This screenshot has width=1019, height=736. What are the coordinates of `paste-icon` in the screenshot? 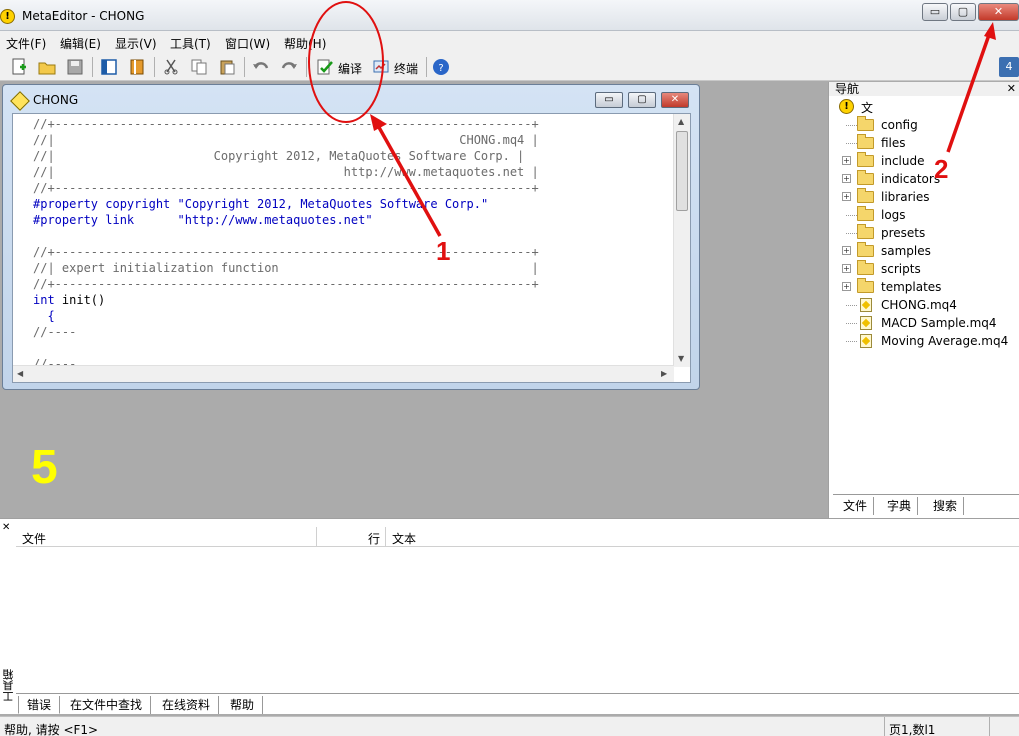 It's located at (227, 67).